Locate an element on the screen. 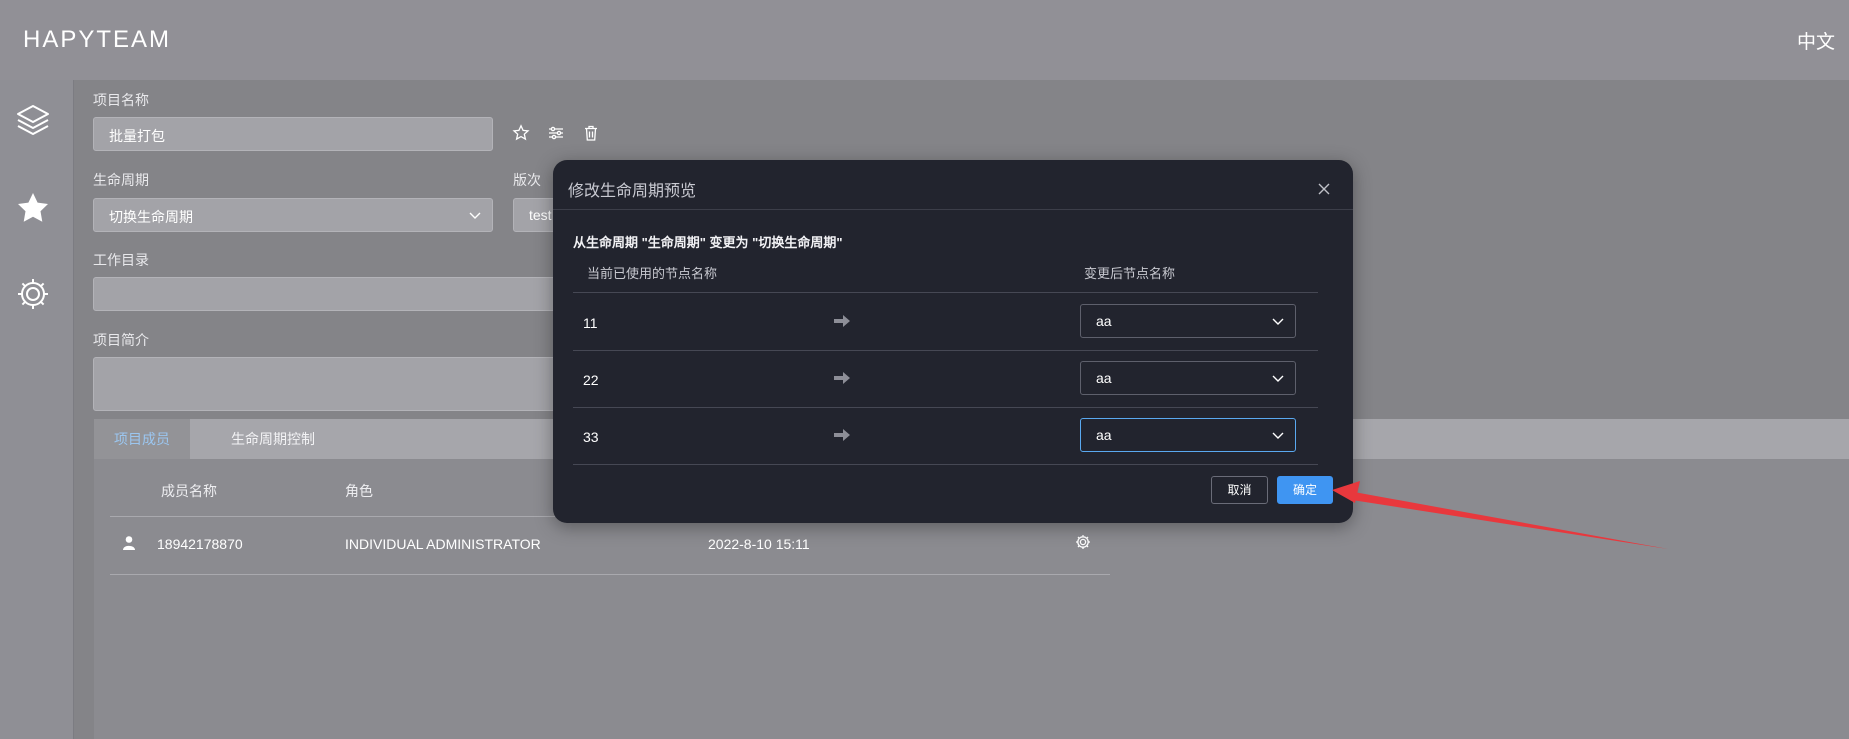  annotation-arrow is located at coordinates (1500, 515).